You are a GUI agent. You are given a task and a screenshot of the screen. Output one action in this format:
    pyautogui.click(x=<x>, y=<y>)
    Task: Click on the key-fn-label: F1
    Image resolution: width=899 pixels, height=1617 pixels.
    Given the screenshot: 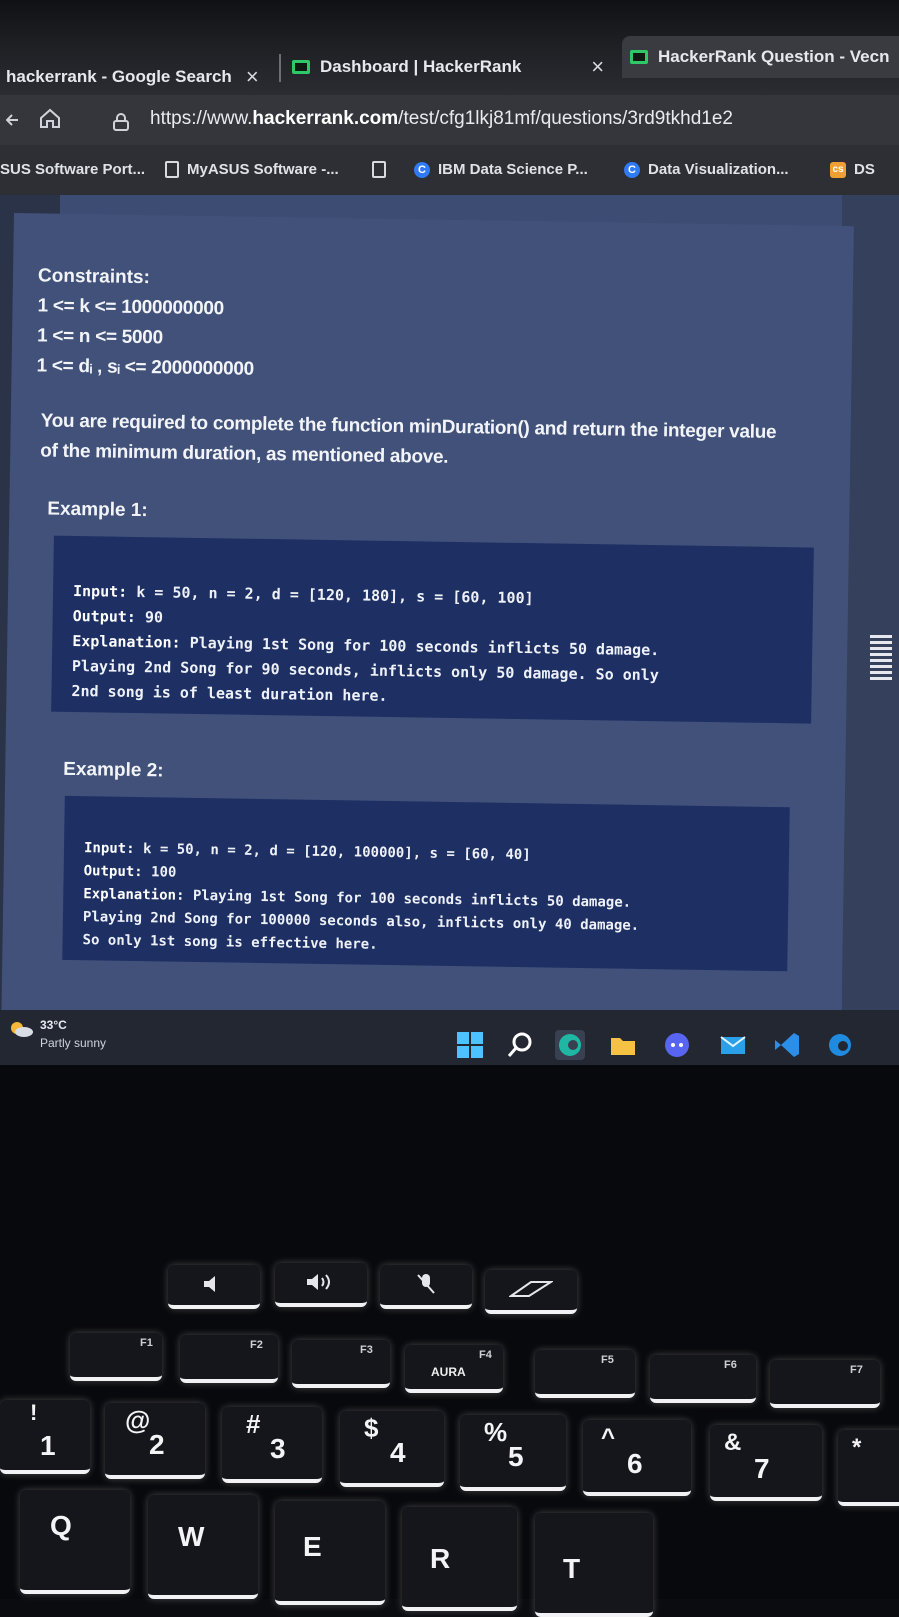 What is the action you would take?
    pyautogui.click(x=146, y=1343)
    